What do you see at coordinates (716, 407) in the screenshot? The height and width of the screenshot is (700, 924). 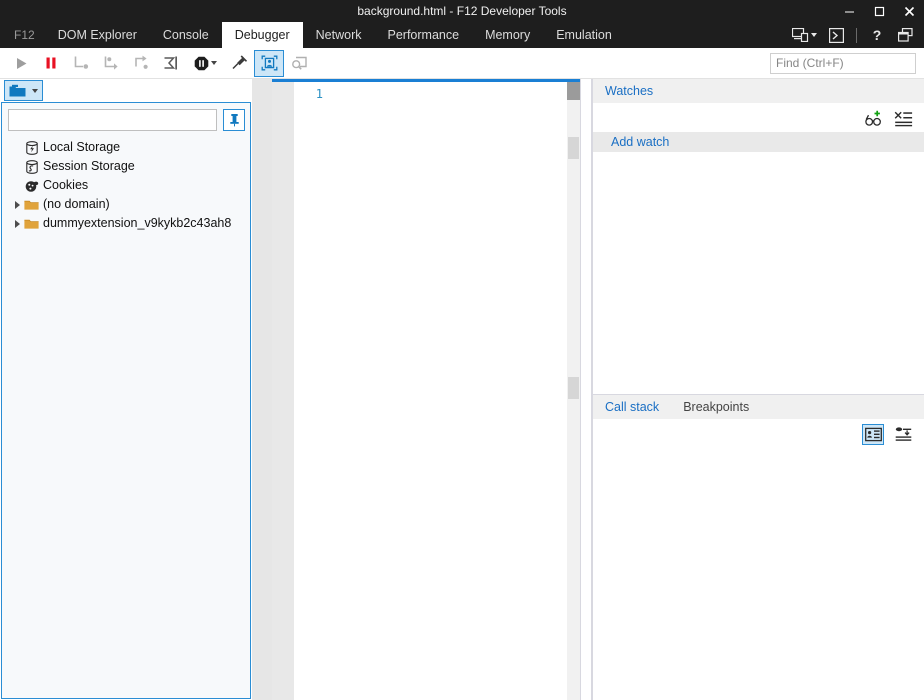 I see `tab-breakpoints: Breakpoints` at bounding box center [716, 407].